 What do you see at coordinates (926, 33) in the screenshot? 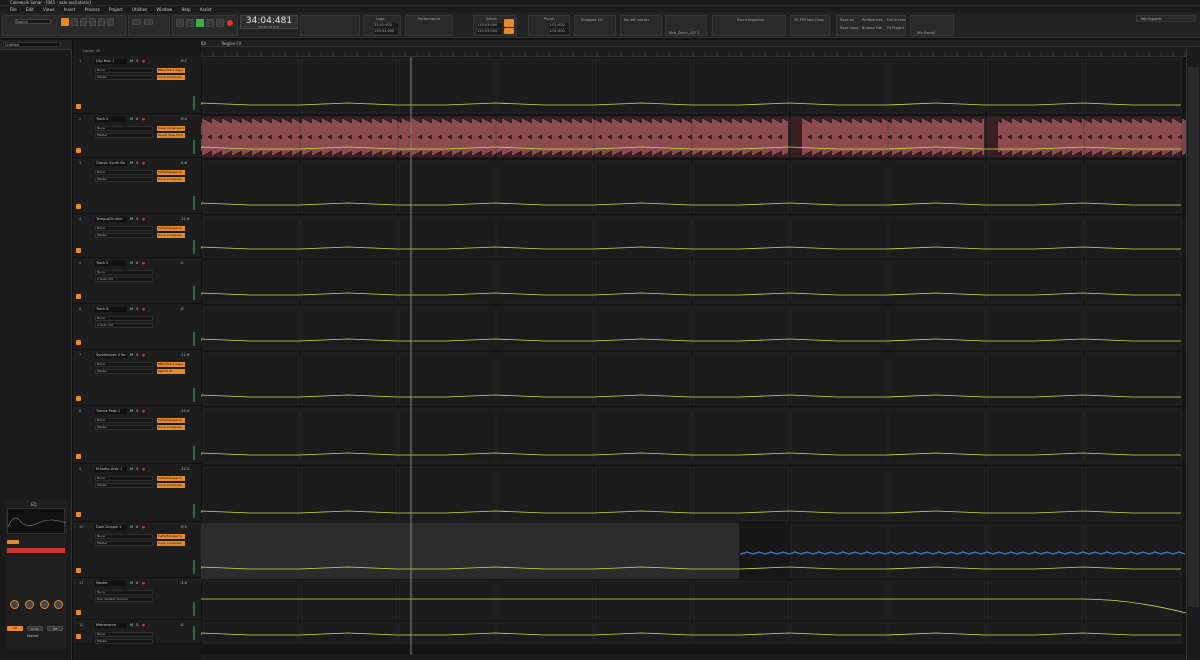
I see `mix-recall-button: Mix Recall` at bounding box center [926, 33].